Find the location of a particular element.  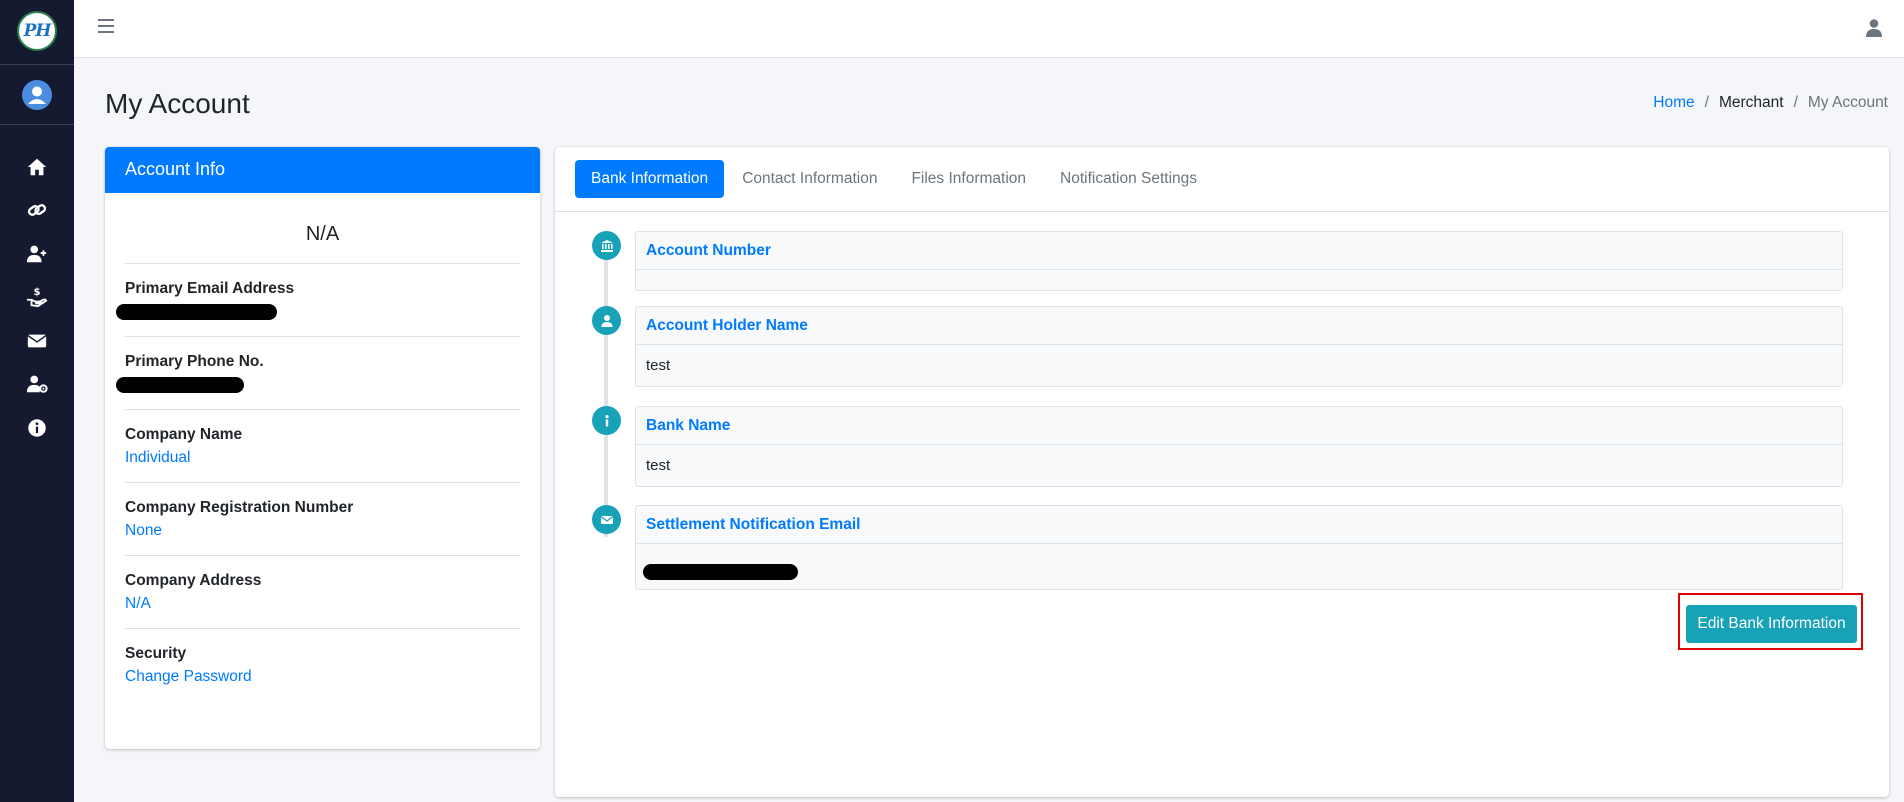

user-icon is located at coordinates (606, 320).